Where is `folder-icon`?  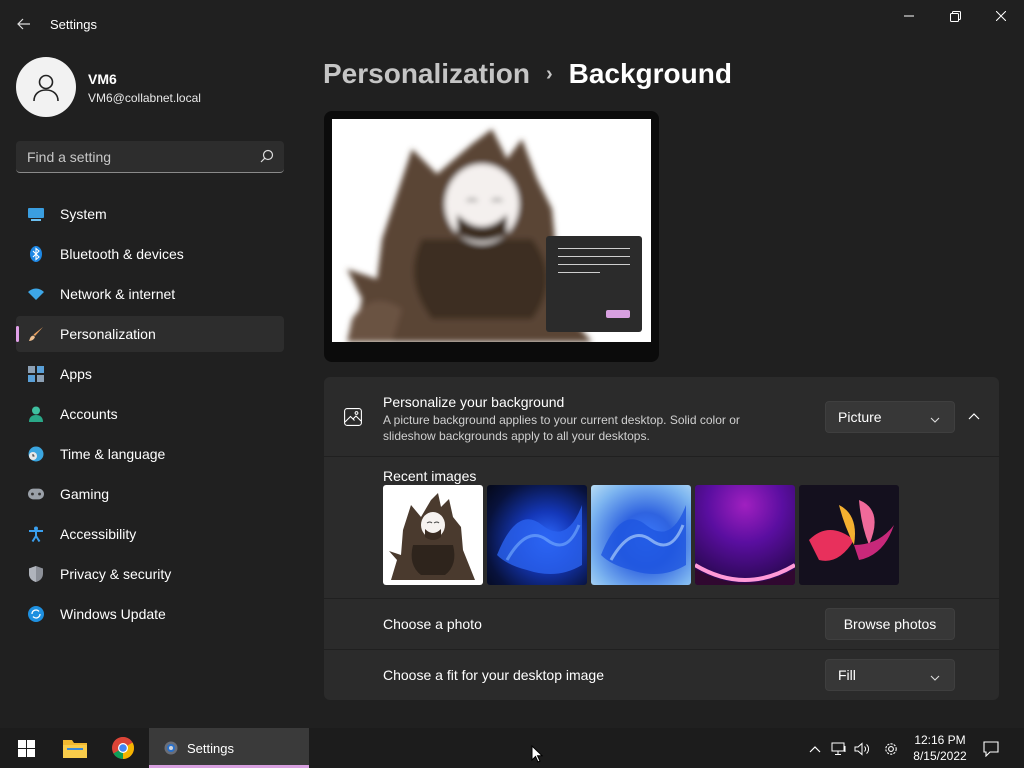
folder-icon is located at coordinates (75, 749).